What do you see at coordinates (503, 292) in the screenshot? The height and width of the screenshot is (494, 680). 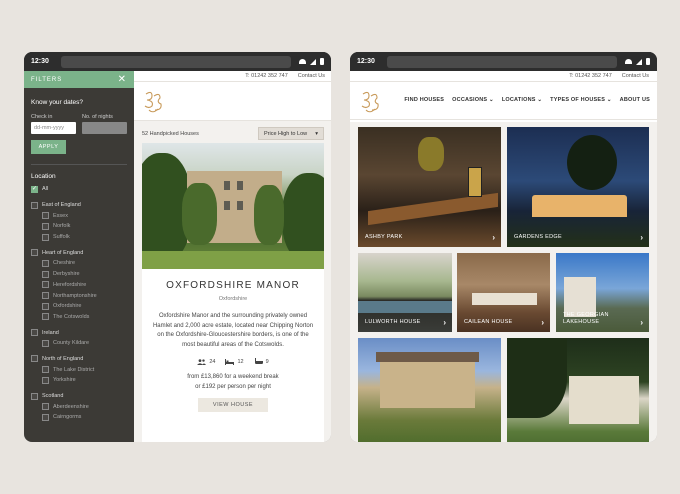 I see `house-tile: CAILEAN HOUSE ›` at bounding box center [503, 292].